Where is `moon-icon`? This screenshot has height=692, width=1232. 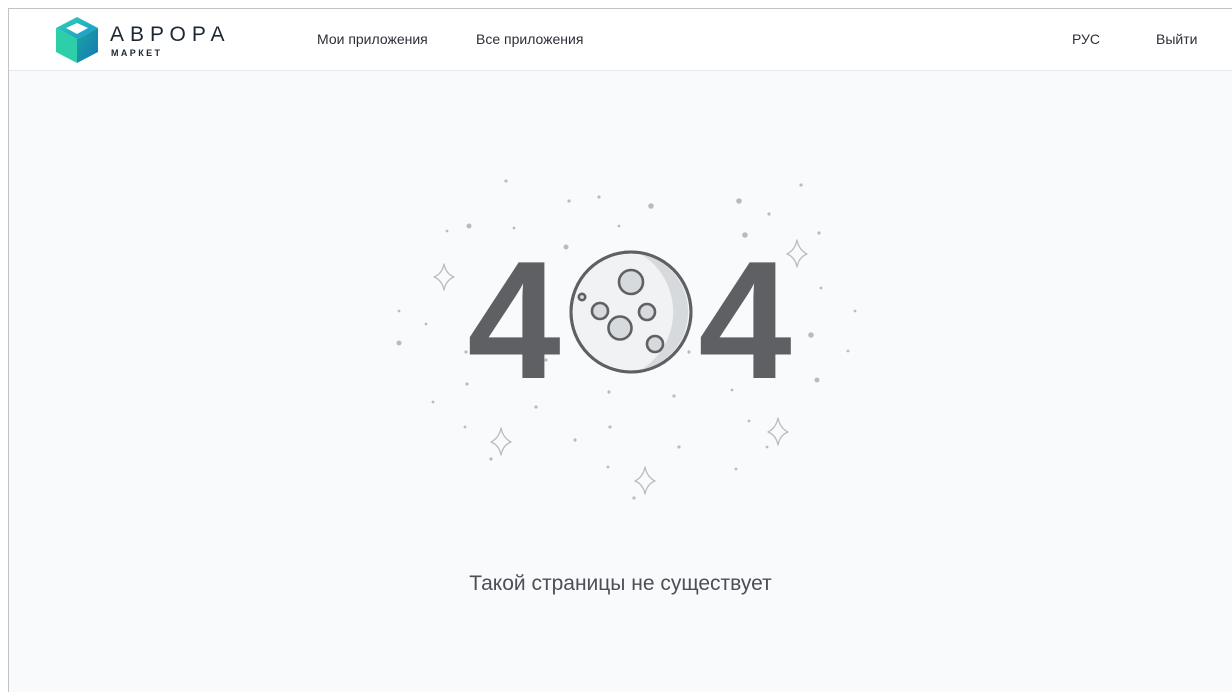
moon-icon is located at coordinates (631, 312).